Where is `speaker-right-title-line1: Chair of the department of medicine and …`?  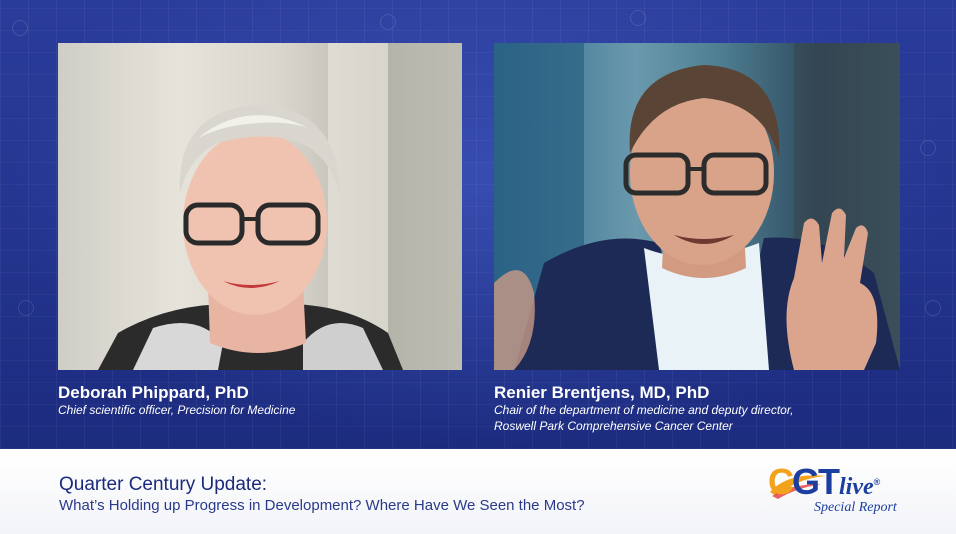 speaker-right-title-line1: Chair of the department of medicine and … is located at coordinates (644, 410).